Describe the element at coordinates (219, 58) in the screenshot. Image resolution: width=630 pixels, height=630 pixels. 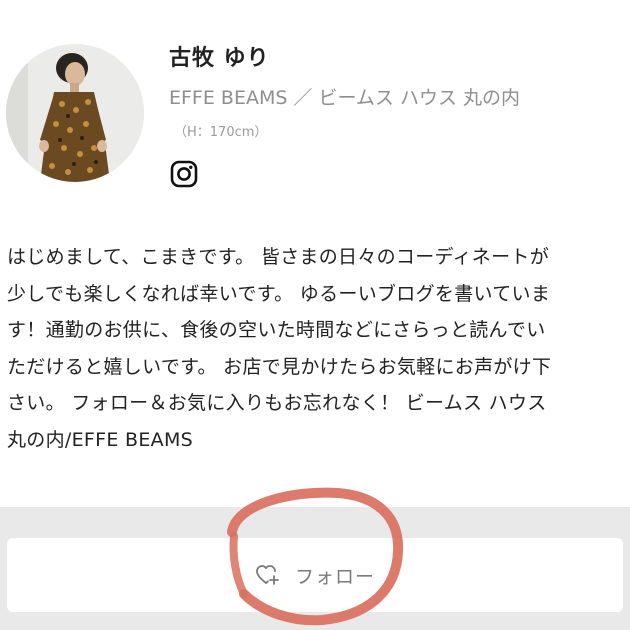
I see `profile-name: 古牧 ゆり` at that location.